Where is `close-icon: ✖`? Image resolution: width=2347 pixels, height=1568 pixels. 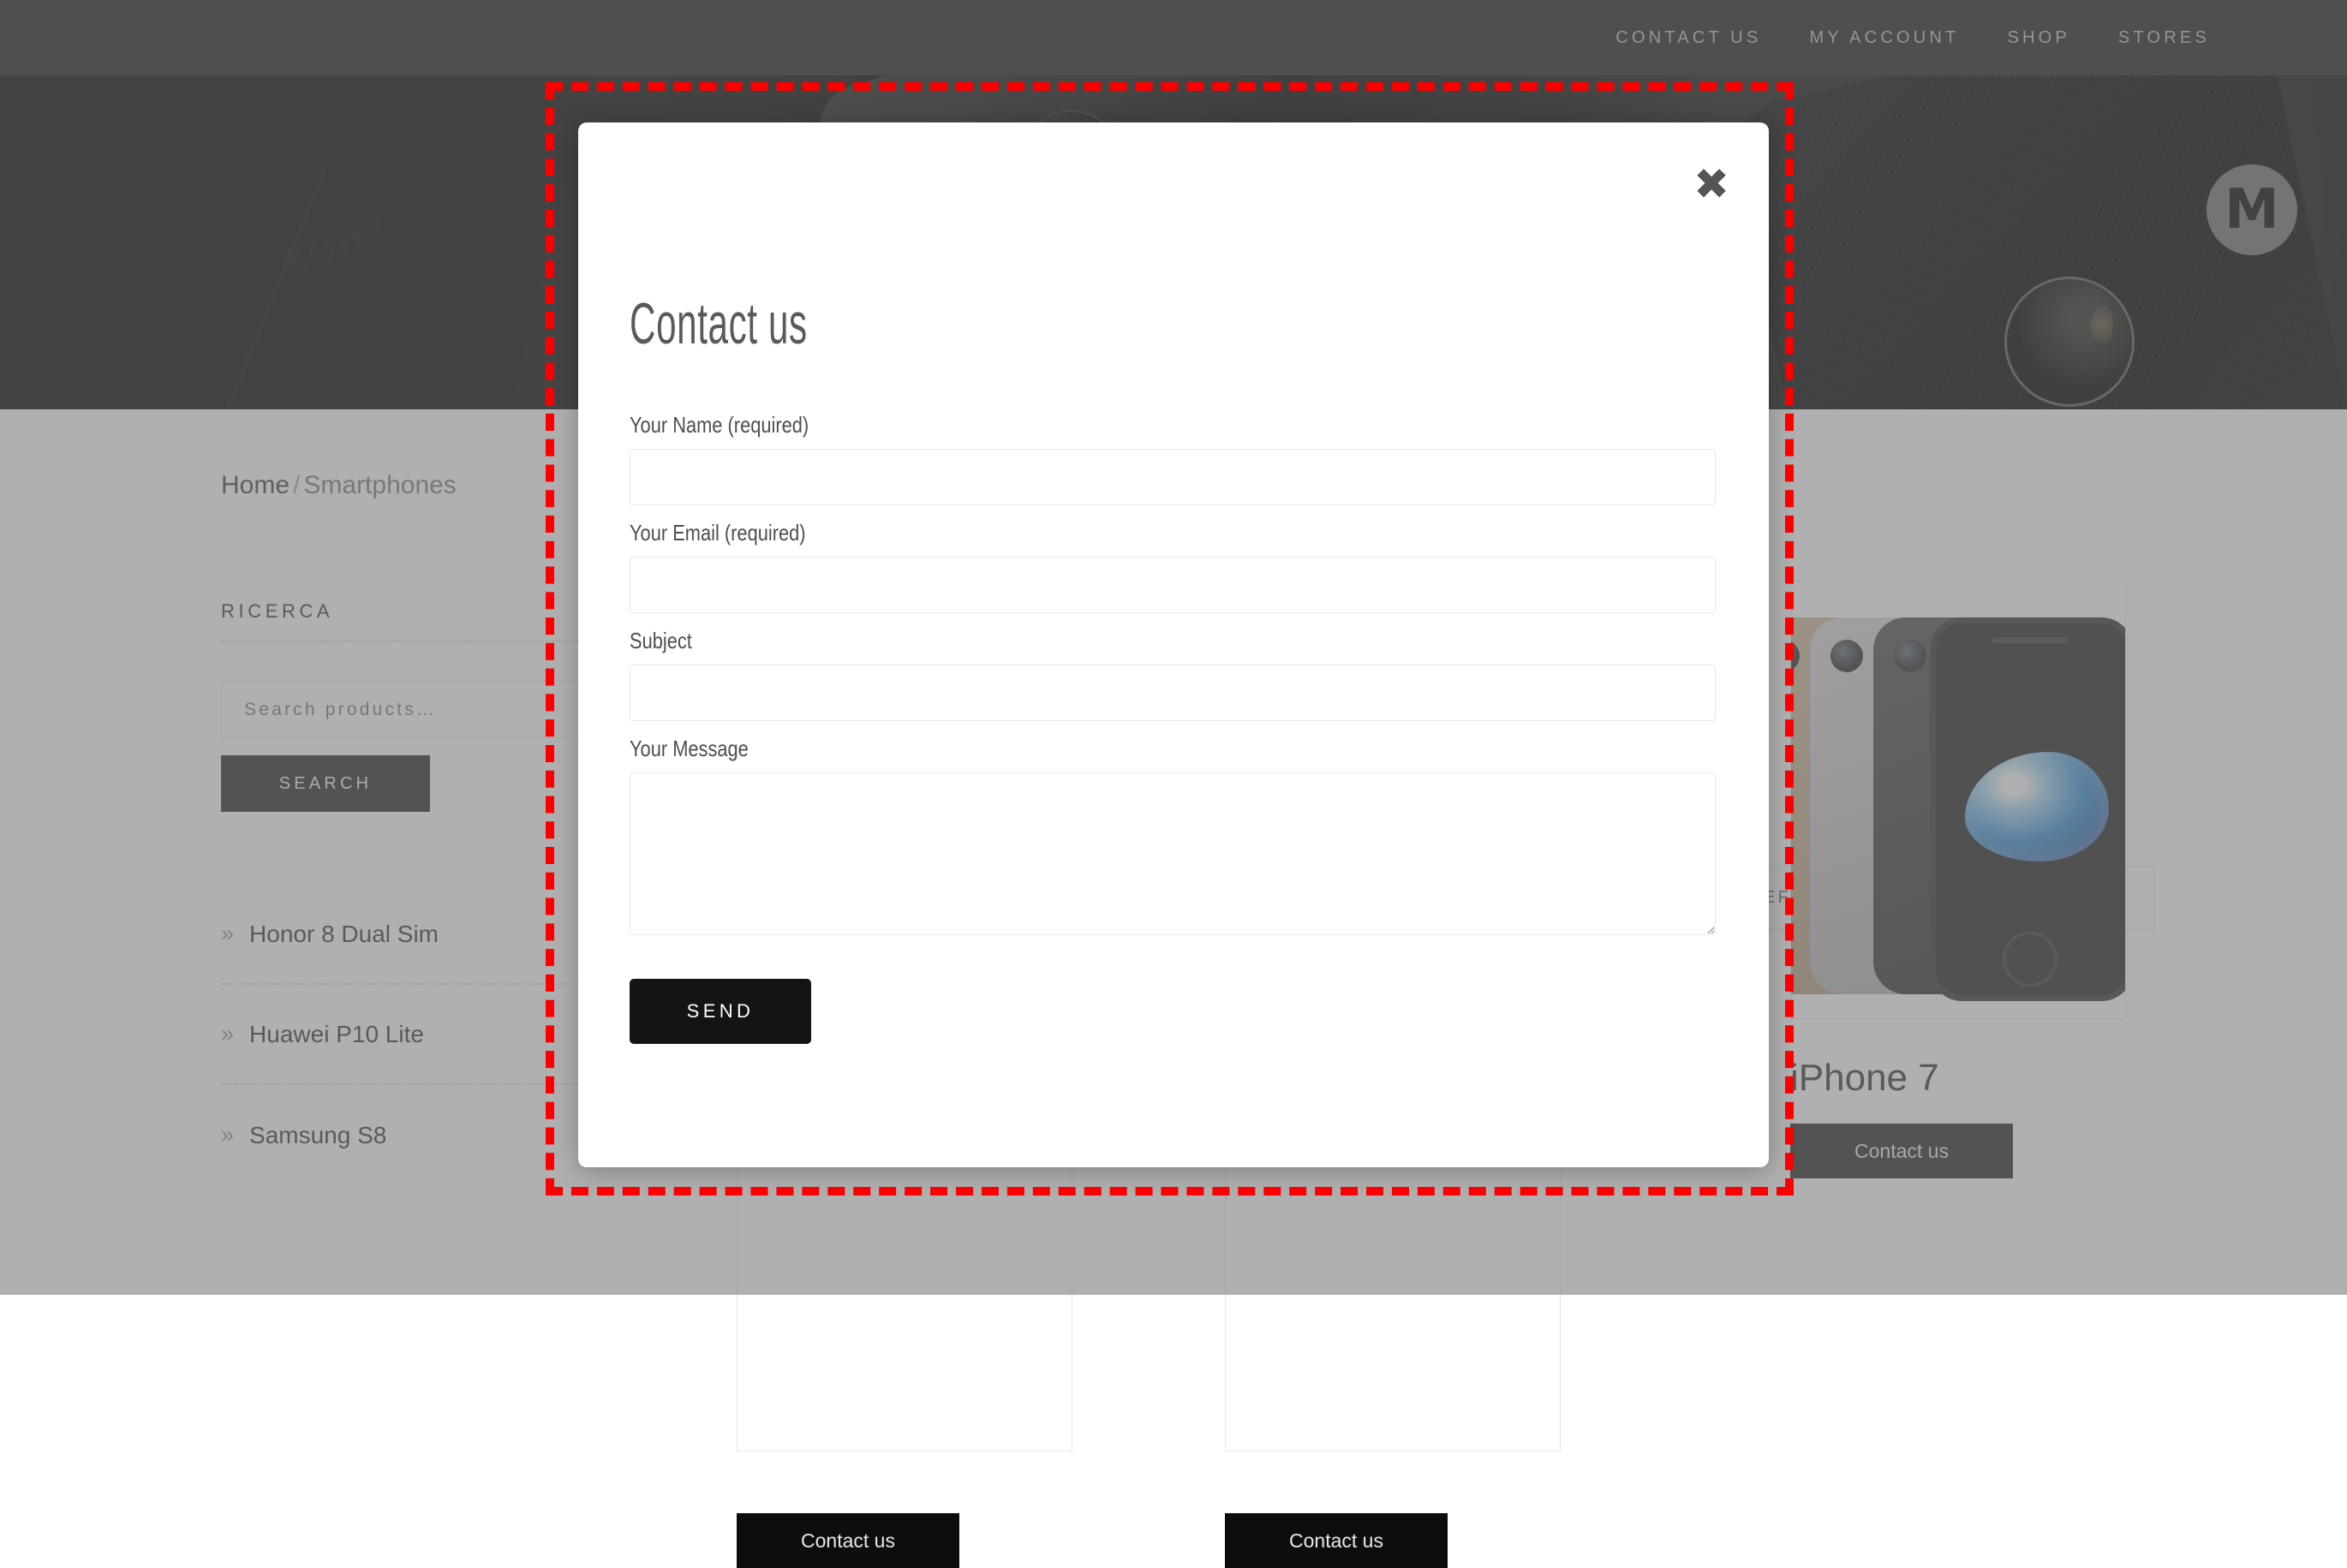 close-icon: ✖ is located at coordinates (1711, 184).